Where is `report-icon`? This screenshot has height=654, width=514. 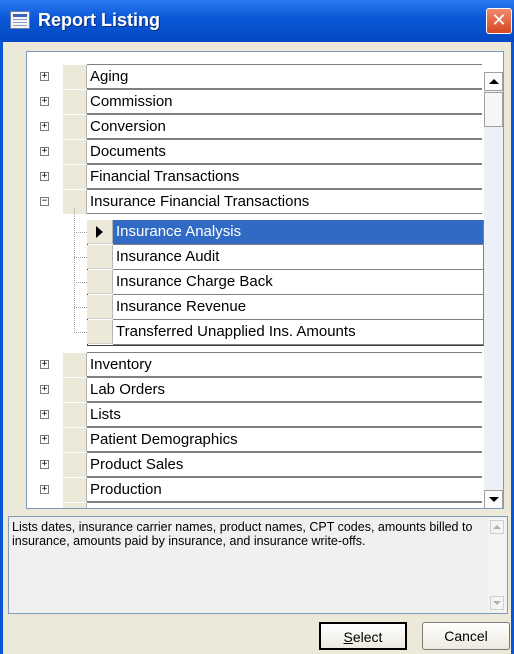
report-icon is located at coordinates (20, 20).